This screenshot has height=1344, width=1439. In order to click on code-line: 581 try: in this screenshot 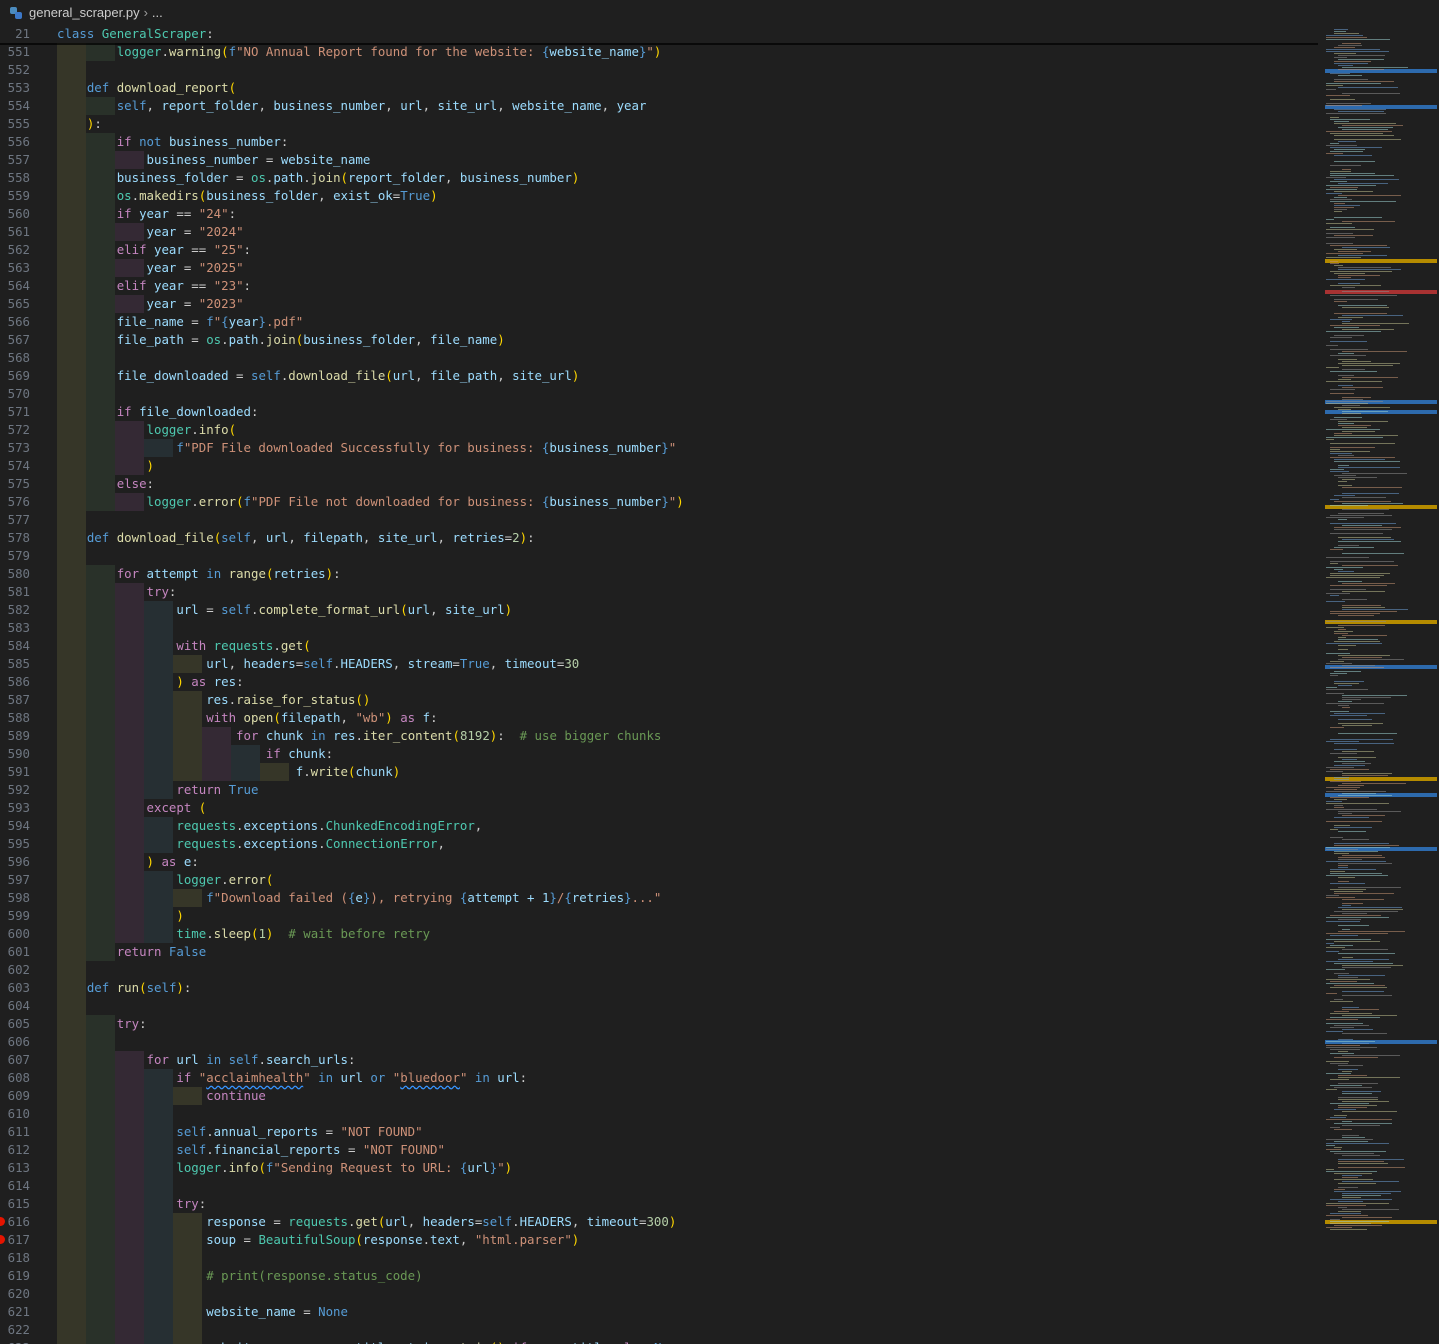, I will do `click(659, 592)`.